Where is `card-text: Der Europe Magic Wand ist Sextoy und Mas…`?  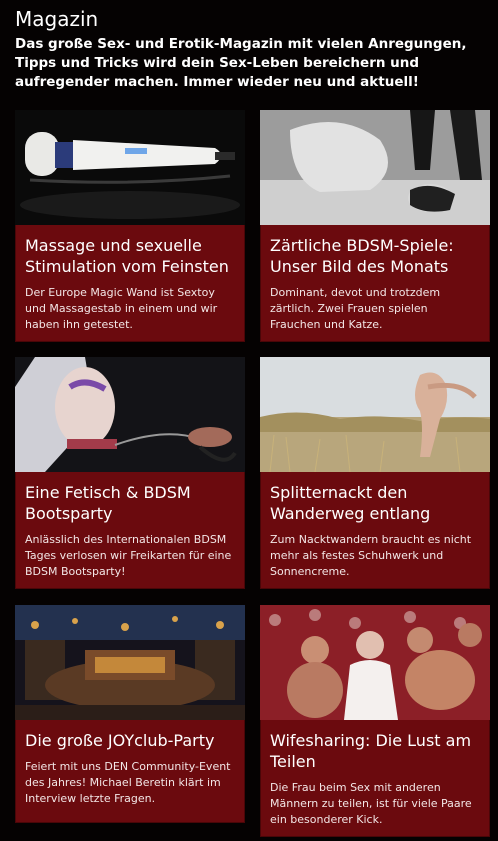 card-text: Der Europe Magic Wand ist Sextoy und Mas… is located at coordinates (121, 308).